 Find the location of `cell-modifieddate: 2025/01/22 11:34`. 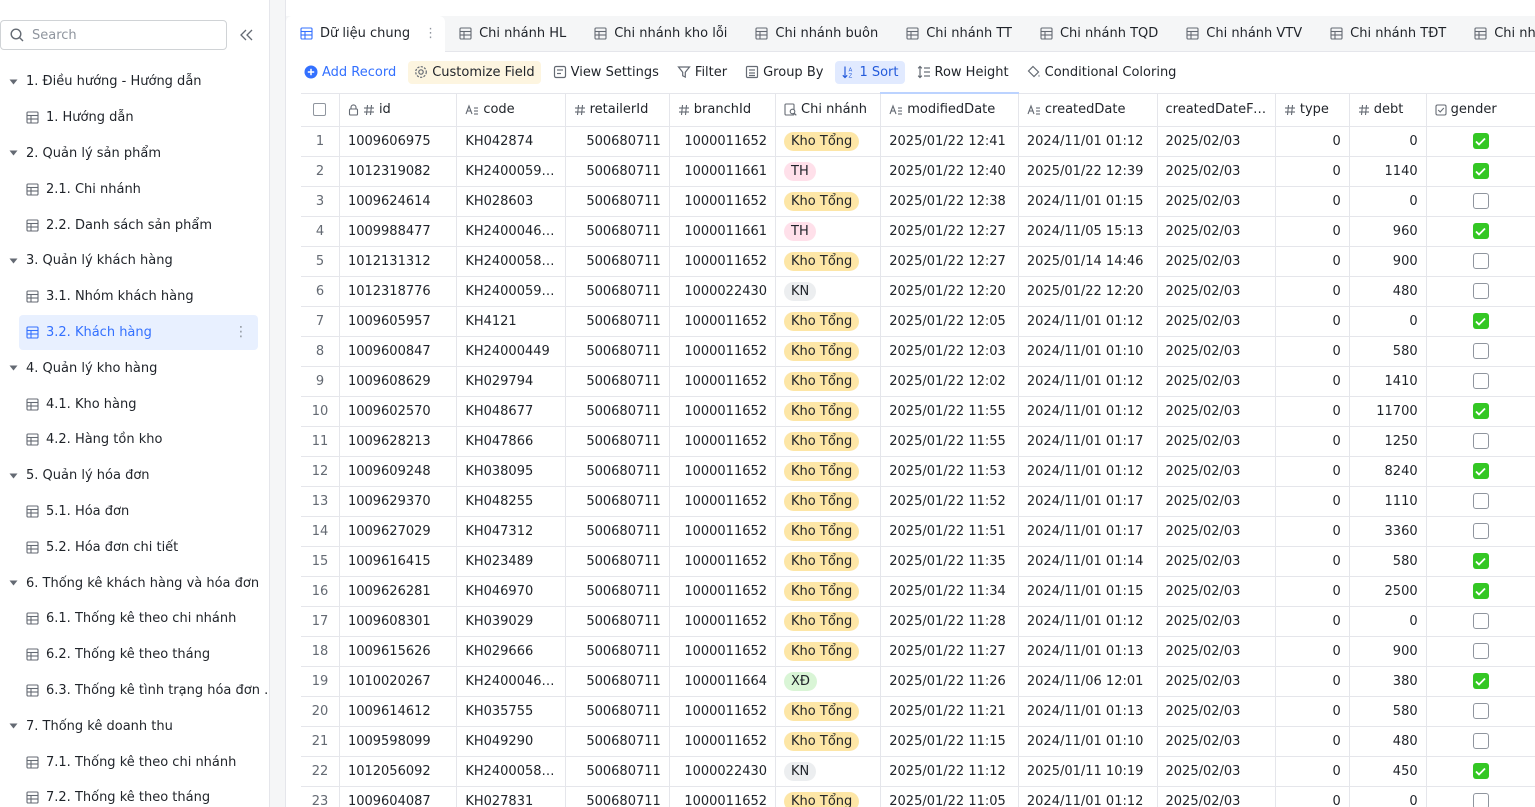

cell-modifieddate: 2025/01/22 11:34 is located at coordinates (949, 591).